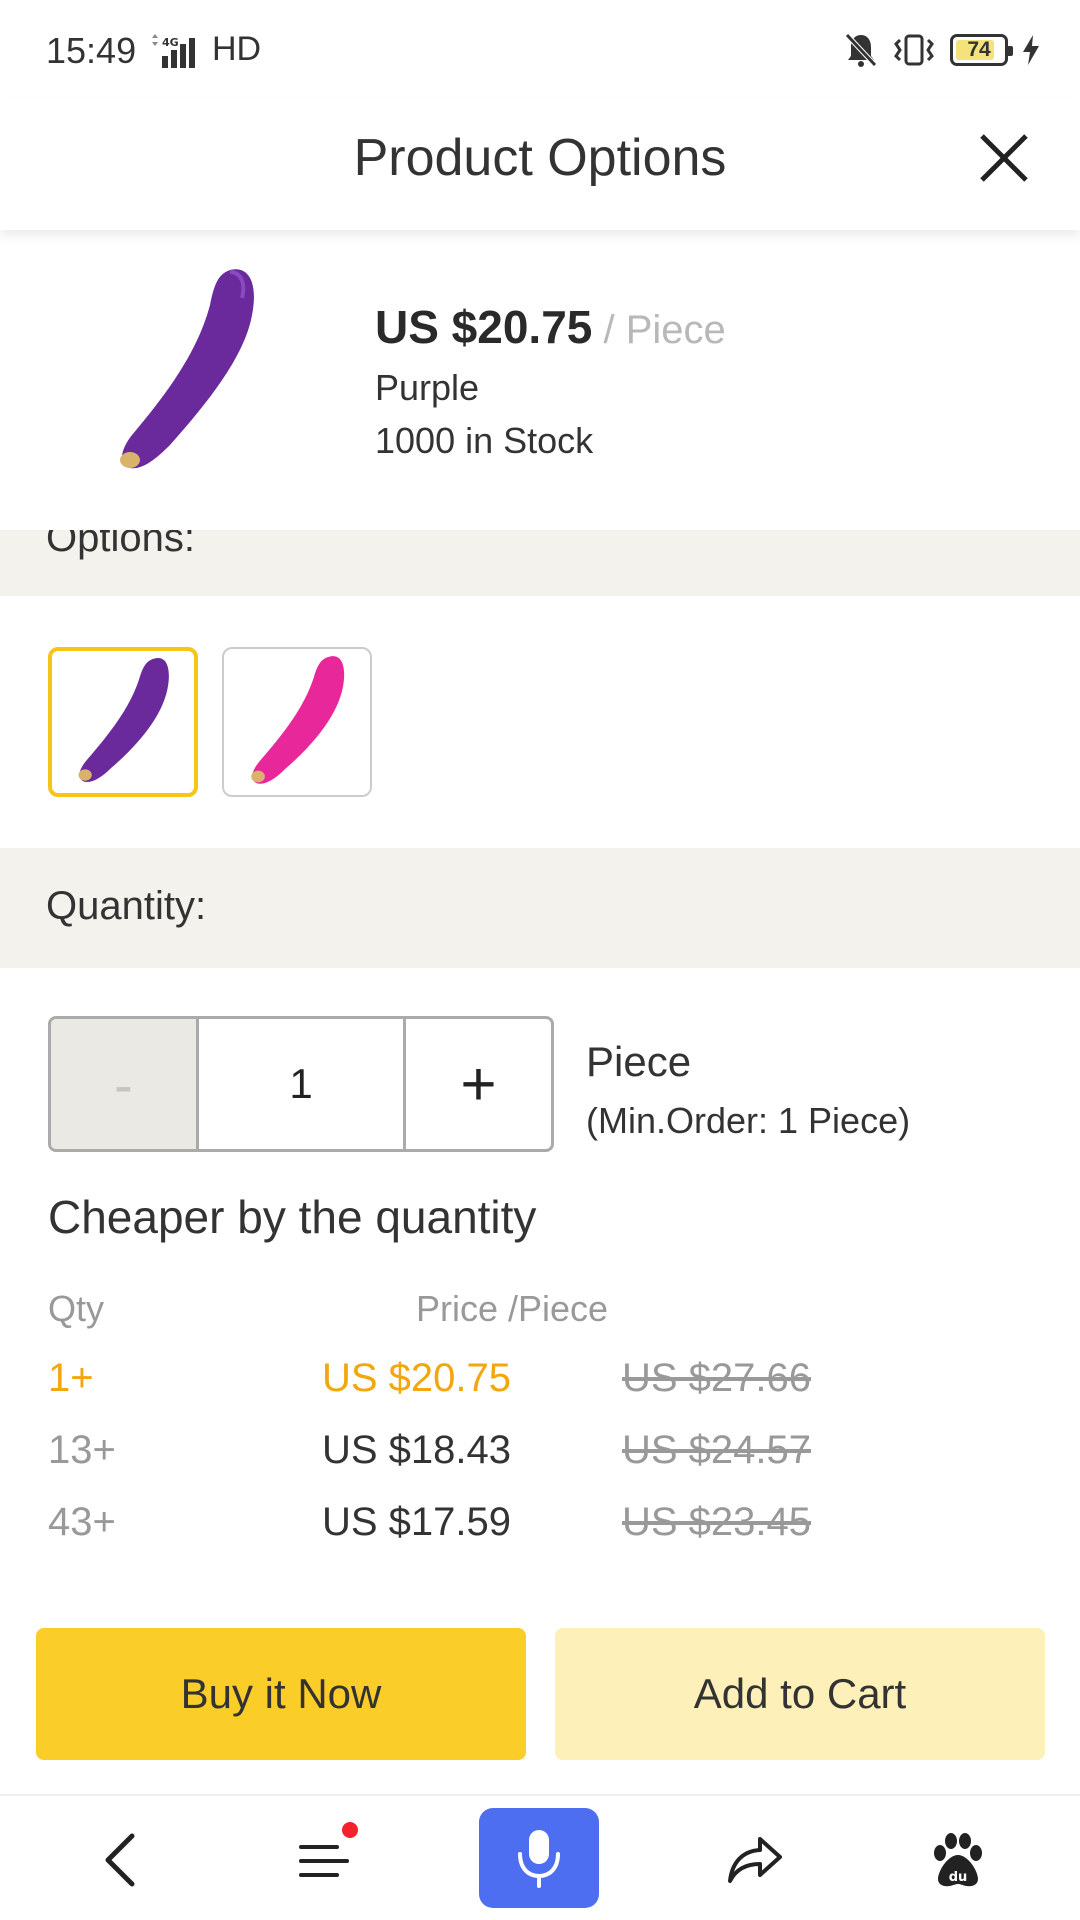 The width and height of the screenshot is (1080, 1920). I want to click on battery-percent: 74, so click(979, 49).